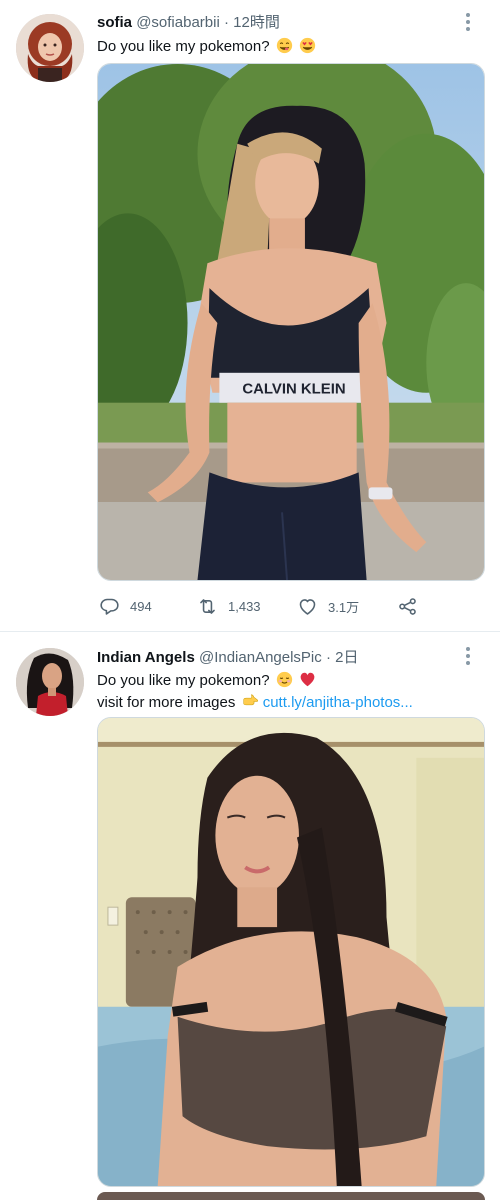 Image resolution: width=500 pixels, height=1200 pixels. I want to click on share-button, so click(412, 606).